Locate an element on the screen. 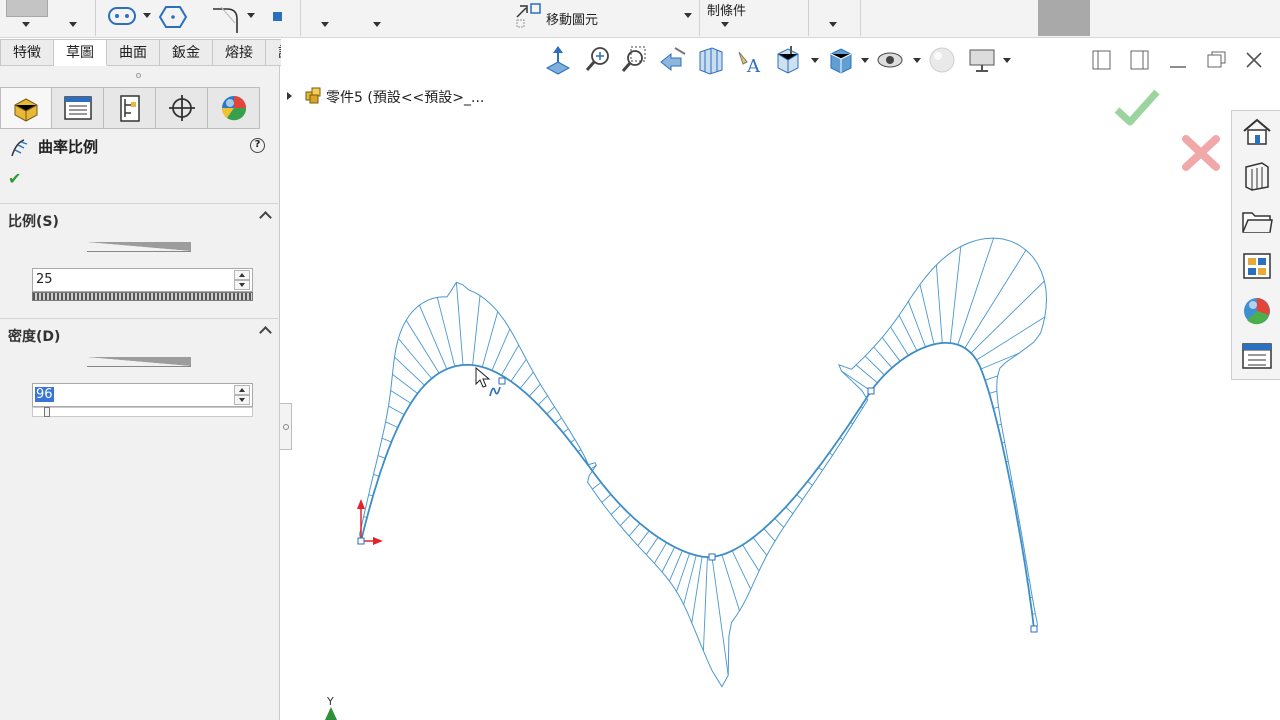 This screenshot has height=720, width=1280. tab-surfaces: 曲面 is located at coordinates (133, 52).